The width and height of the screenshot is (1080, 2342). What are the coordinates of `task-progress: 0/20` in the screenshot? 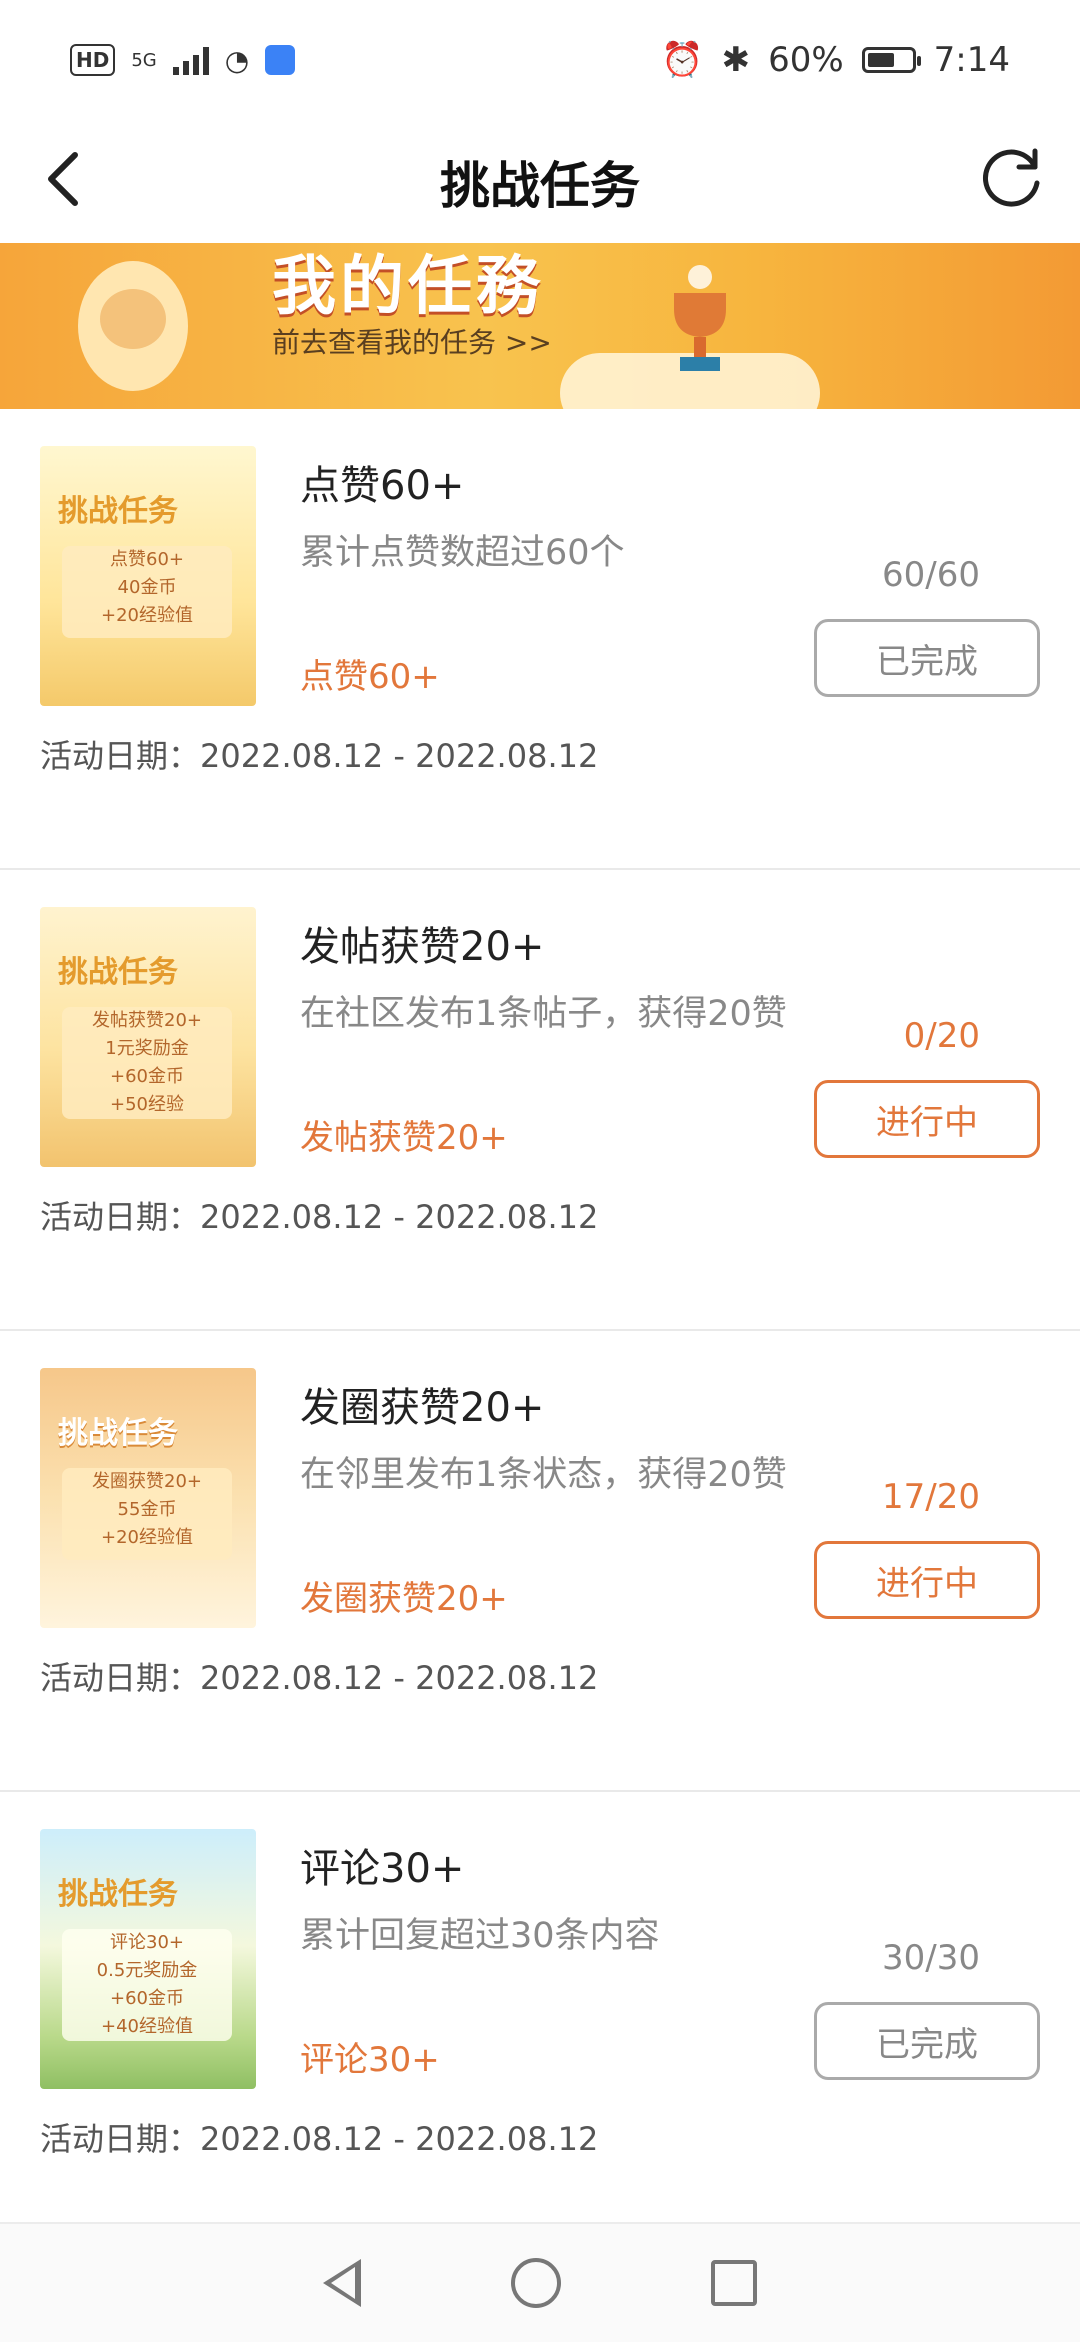 It's located at (941, 1036).